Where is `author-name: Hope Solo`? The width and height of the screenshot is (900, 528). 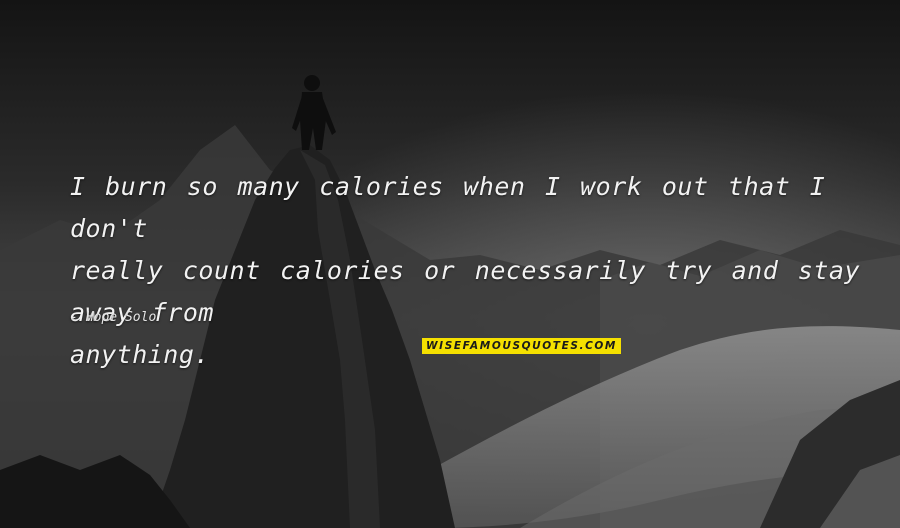 author-name: Hope Solo is located at coordinates (121, 317).